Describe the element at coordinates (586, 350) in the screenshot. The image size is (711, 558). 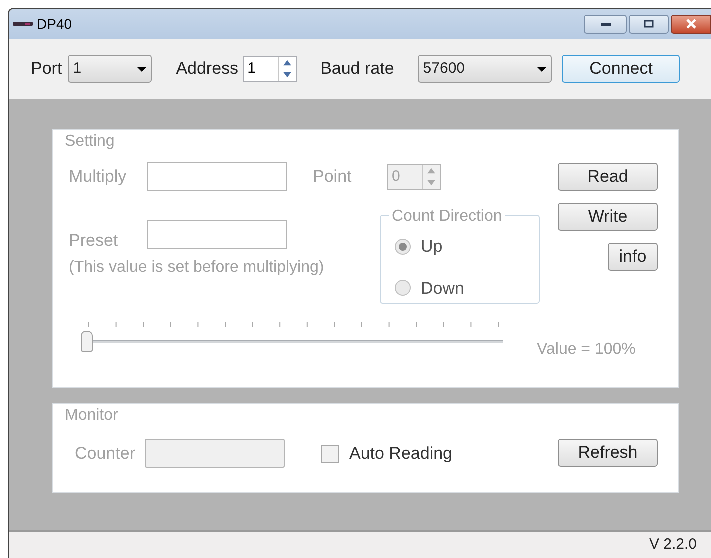
I see `slider-value: Value = 100%` at that location.